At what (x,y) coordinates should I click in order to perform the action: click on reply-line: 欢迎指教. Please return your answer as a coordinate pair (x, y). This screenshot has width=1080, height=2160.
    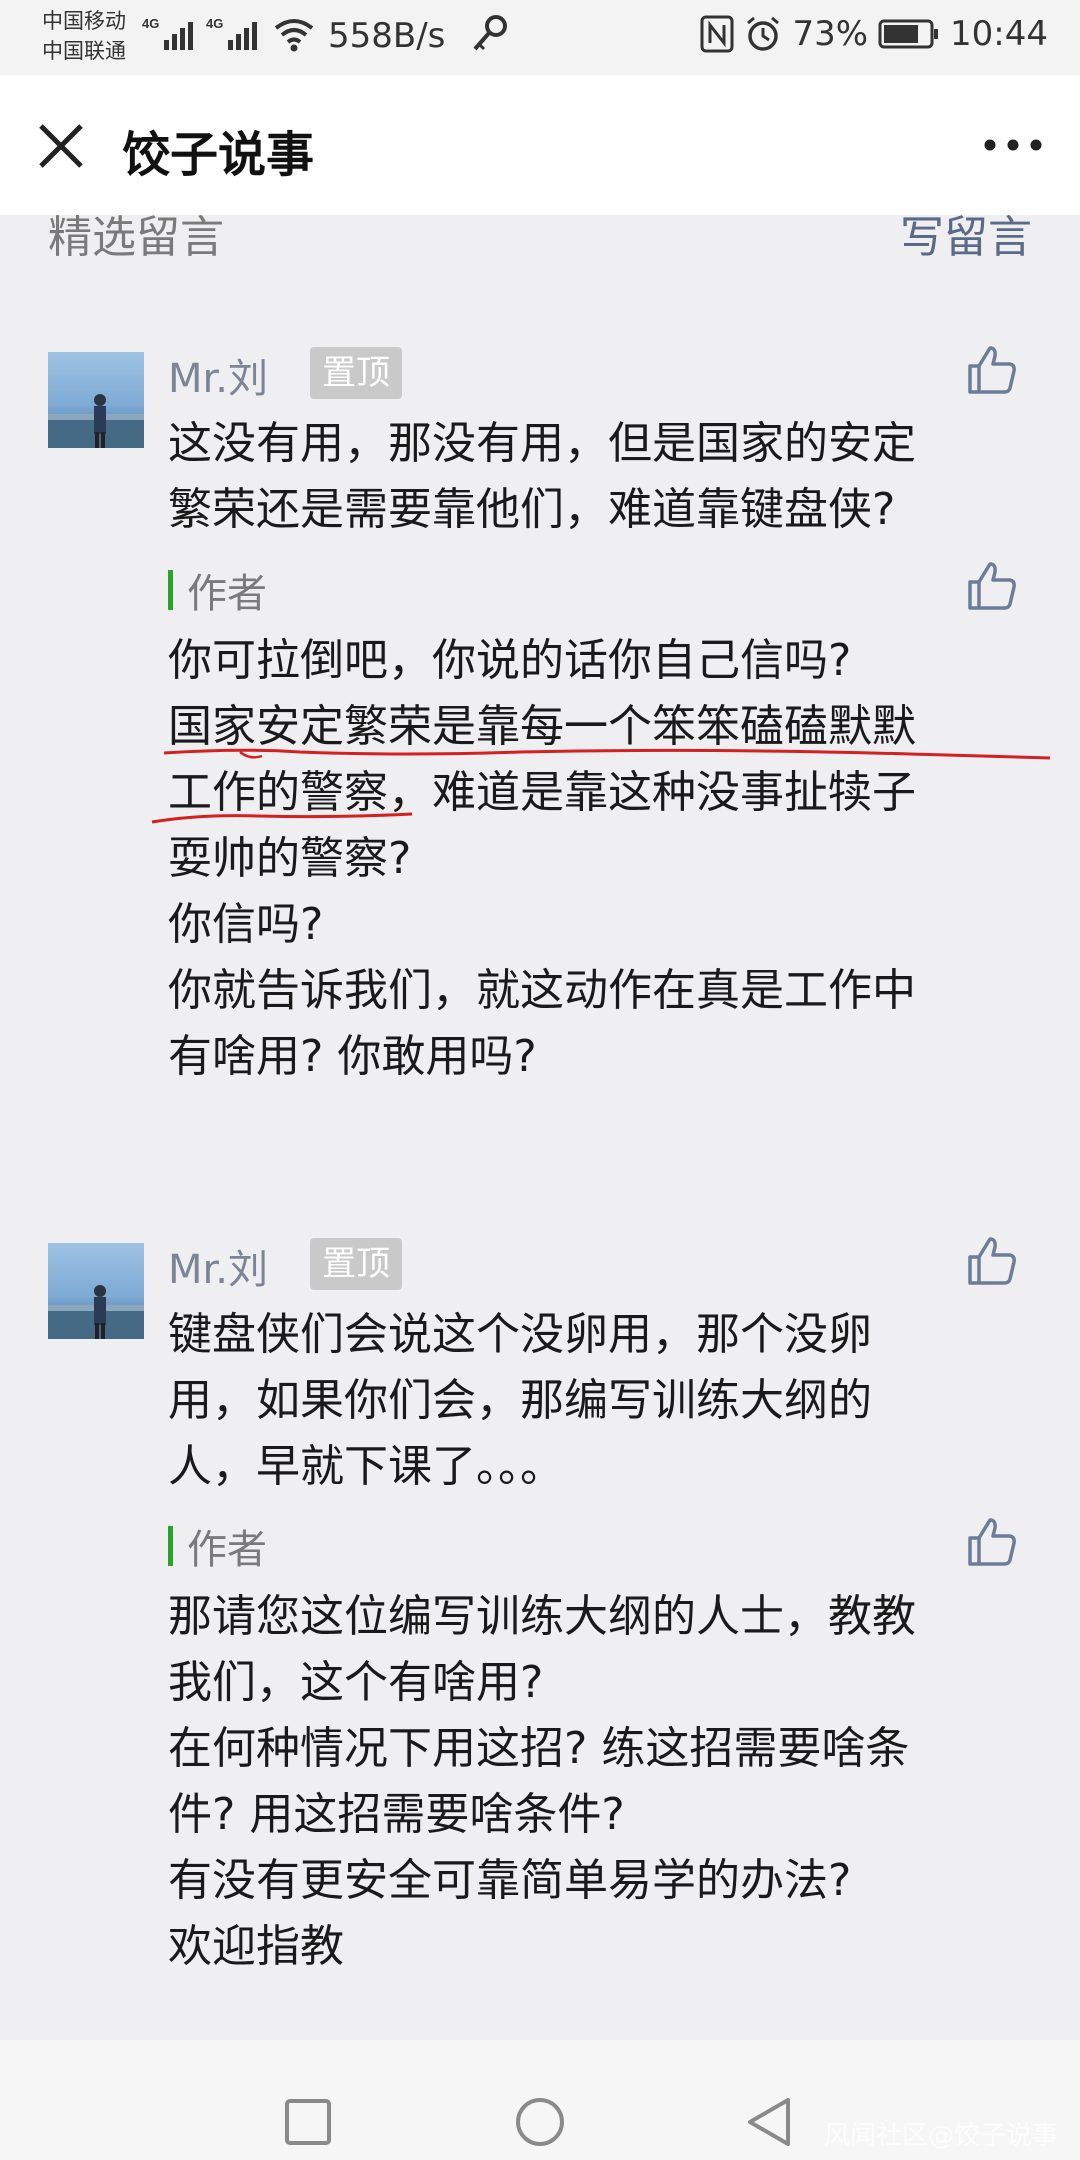
    Looking at the image, I should click on (256, 1946).